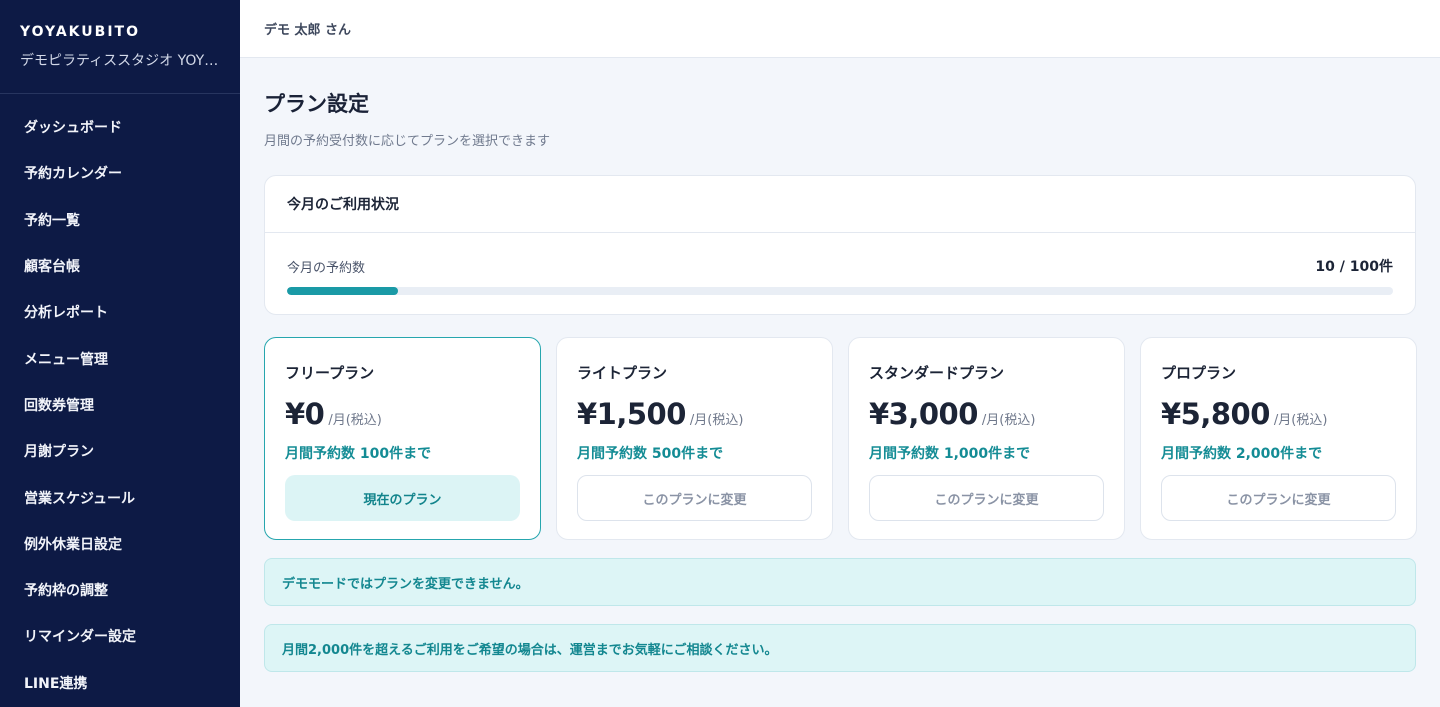 The image size is (1440, 707). I want to click on sidebar-item-reminder-settings: リマインダー設定, so click(120, 636).